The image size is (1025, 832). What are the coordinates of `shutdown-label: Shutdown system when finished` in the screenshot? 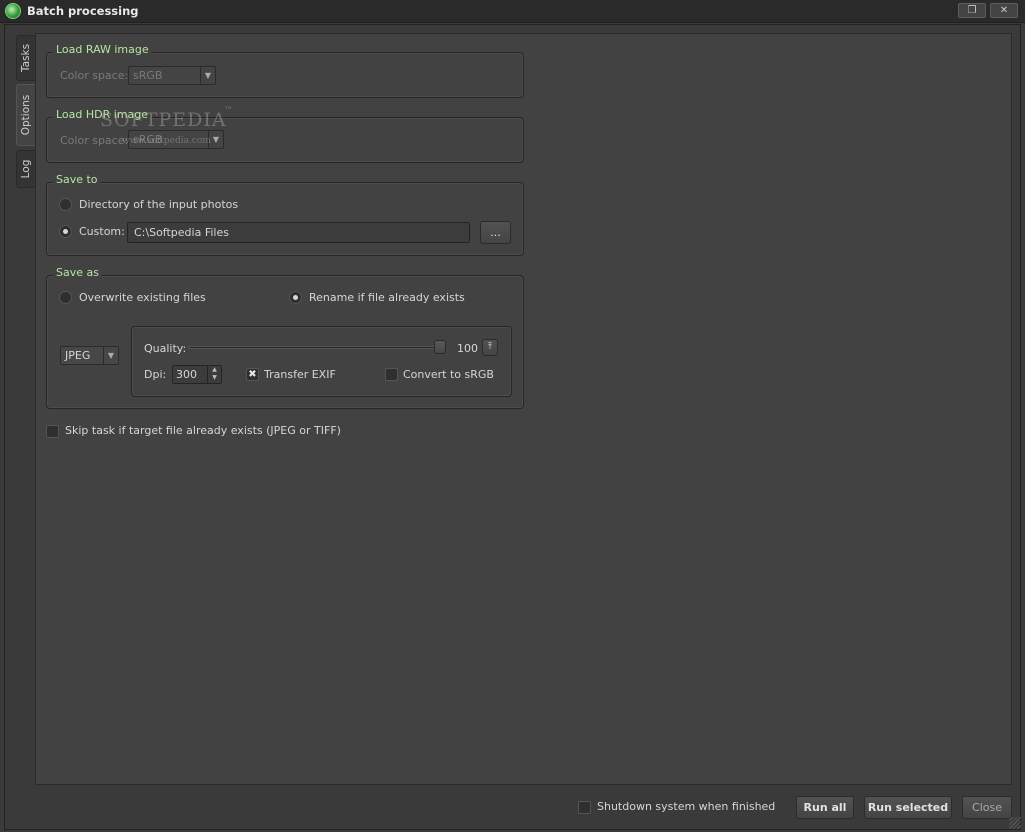 It's located at (686, 806).